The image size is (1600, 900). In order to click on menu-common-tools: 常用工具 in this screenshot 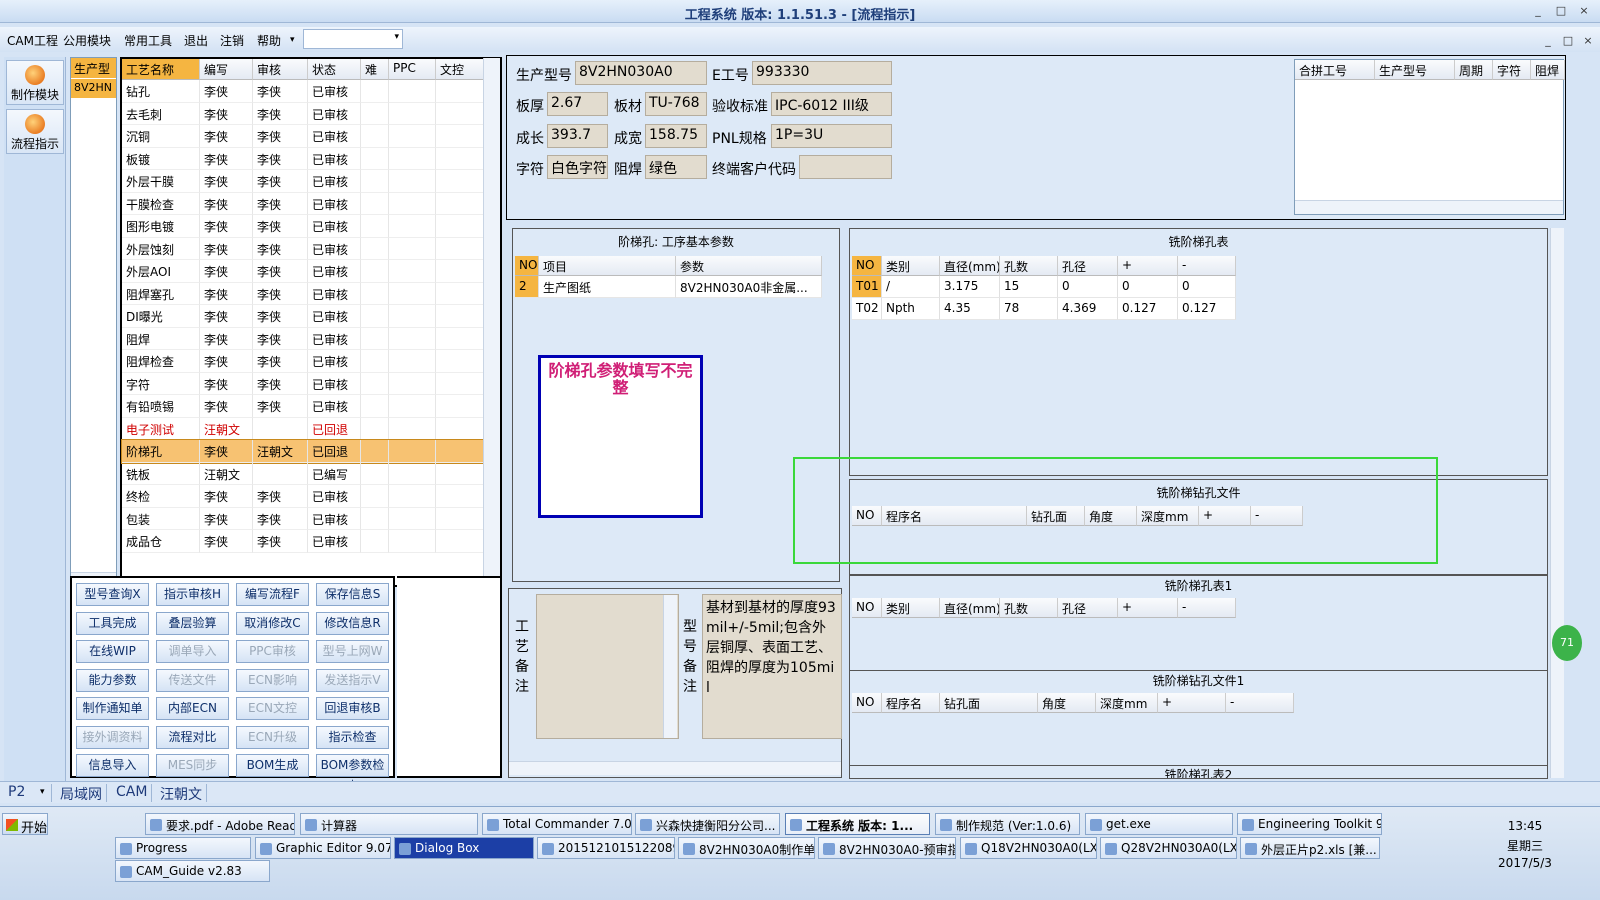, I will do `click(148, 40)`.